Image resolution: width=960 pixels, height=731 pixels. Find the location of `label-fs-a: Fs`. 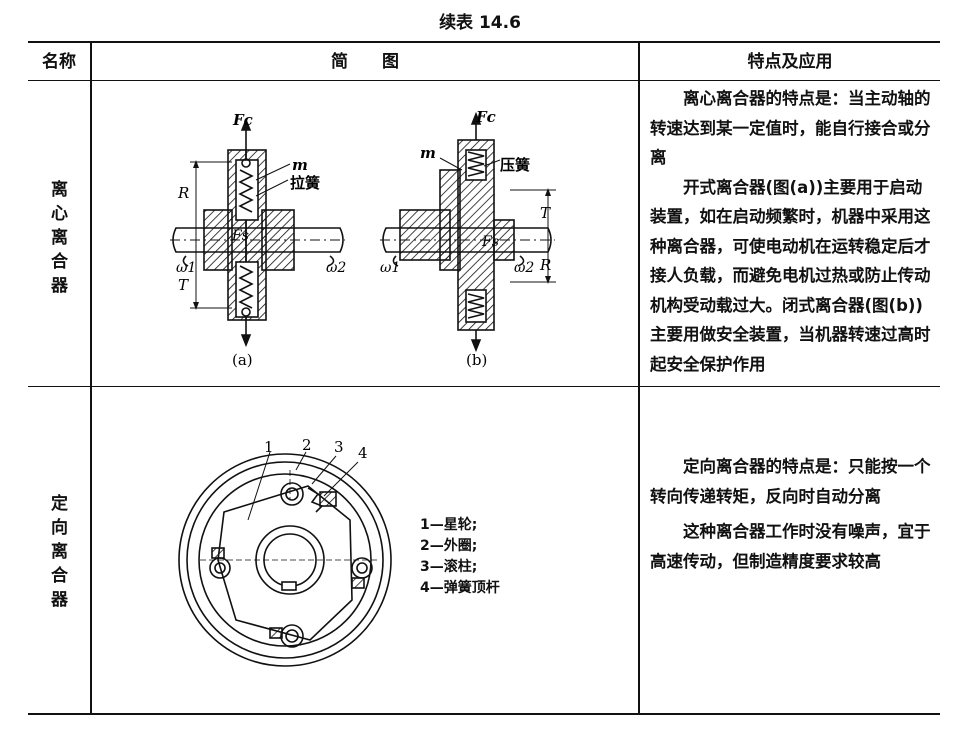

label-fs-a: Fs is located at coordinates (240, 236).